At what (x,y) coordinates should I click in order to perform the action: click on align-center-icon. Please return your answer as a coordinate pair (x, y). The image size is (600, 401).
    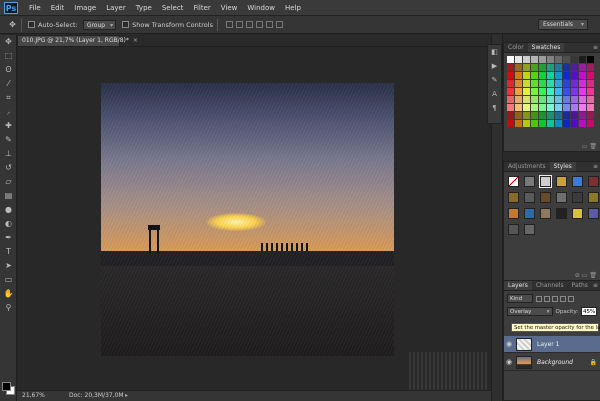
    Looking at the image, I should click on (269, 24).